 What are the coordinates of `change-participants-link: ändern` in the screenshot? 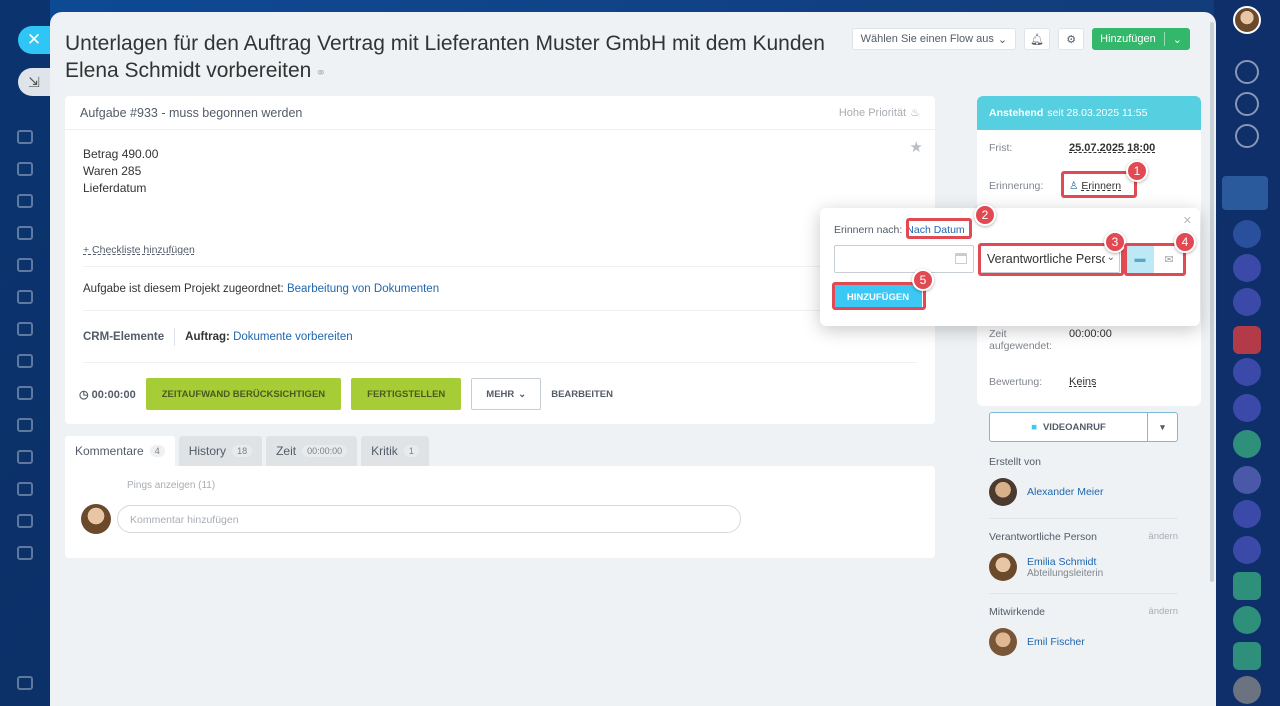 It's located at (1163, 612).